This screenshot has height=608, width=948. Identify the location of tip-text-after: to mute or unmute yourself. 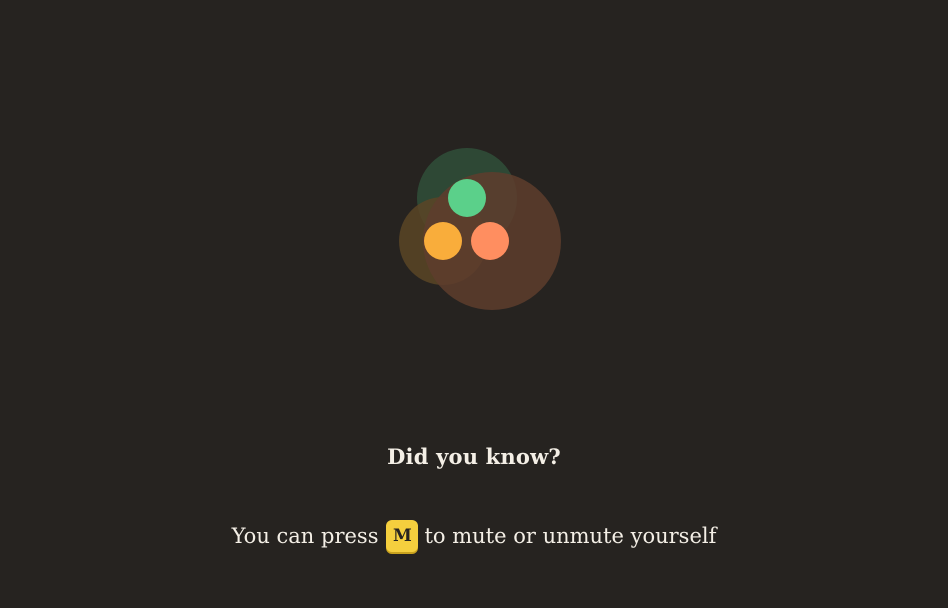
(570, 536).